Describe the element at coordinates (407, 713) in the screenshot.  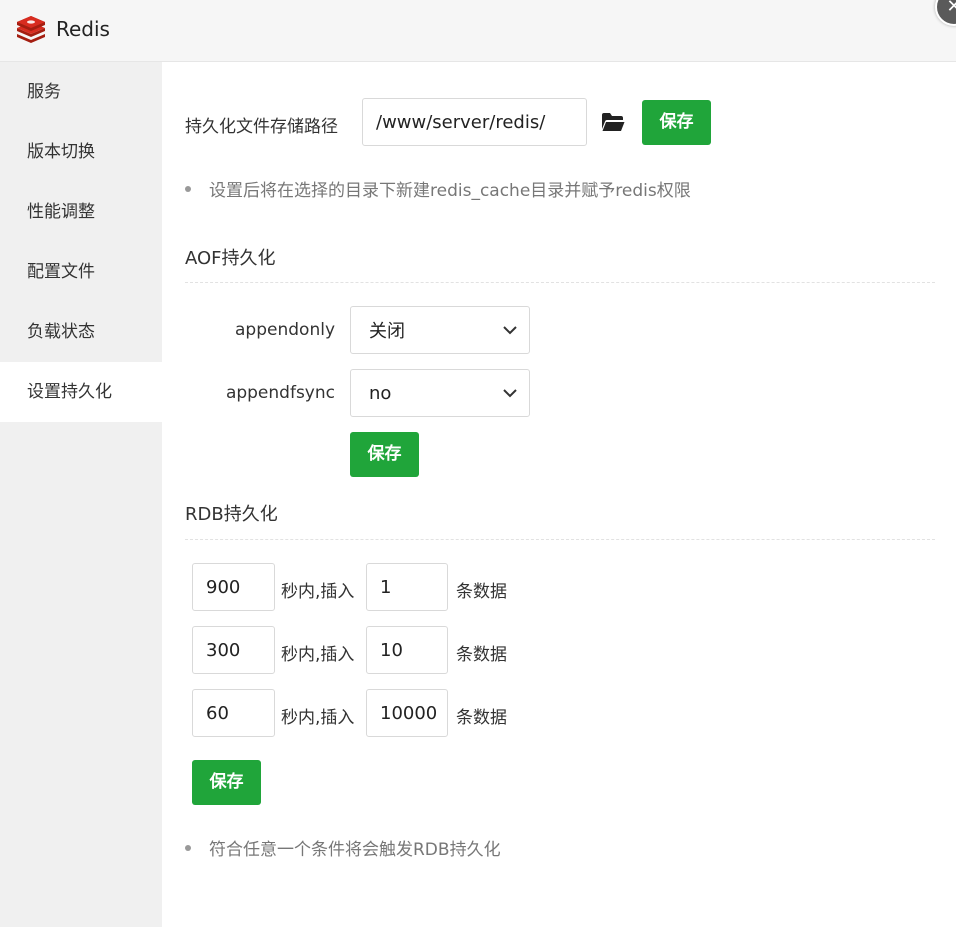
I see `rdb-count-input: 10000` at that location.